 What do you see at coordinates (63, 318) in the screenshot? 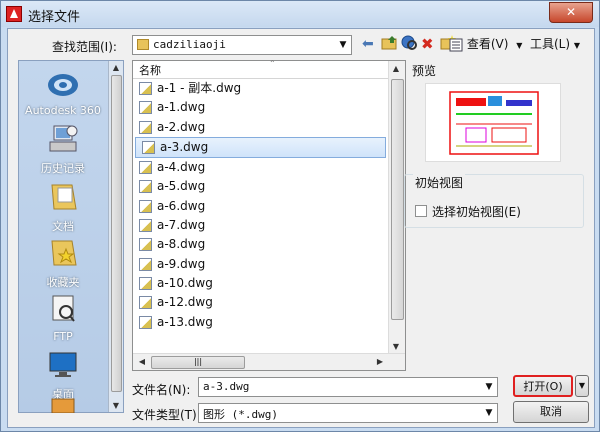
I see `place-ftp: FTP` at bounding box center [63, 318].